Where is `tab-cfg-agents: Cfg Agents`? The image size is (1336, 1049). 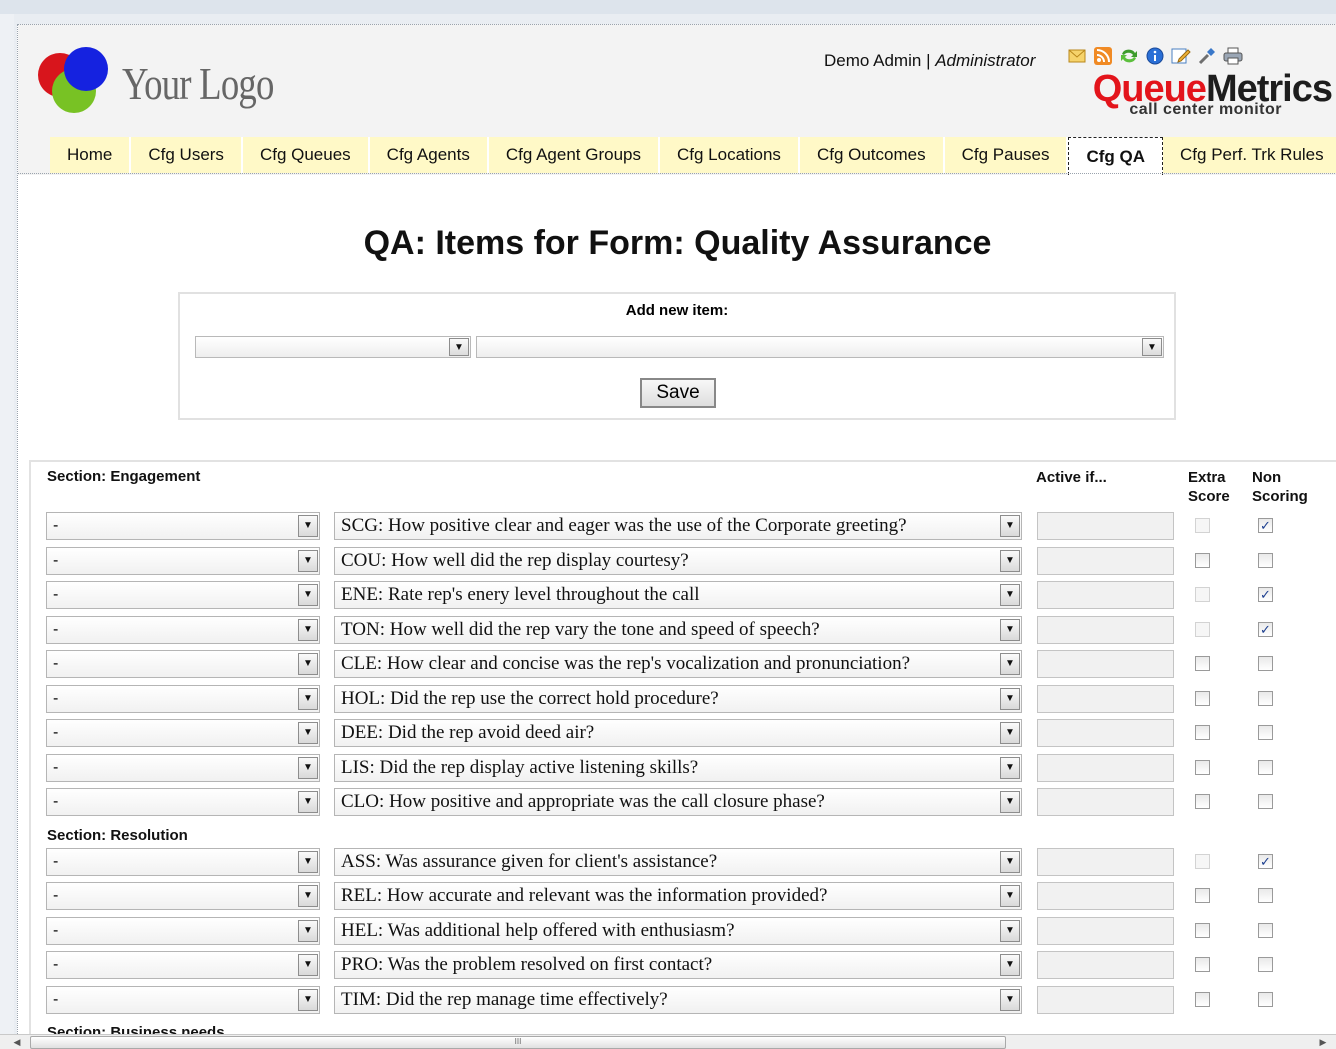
tab-cfg-agents: Cfg Agents is located at coordinates (429, 155).